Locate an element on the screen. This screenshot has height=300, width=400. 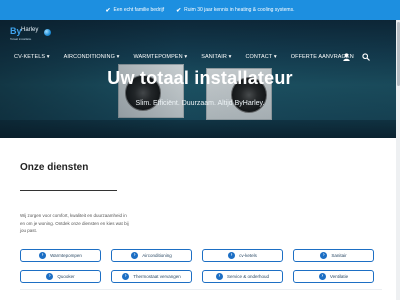
service-button-quooker: › Quooker is located at coordinates (60, 276).